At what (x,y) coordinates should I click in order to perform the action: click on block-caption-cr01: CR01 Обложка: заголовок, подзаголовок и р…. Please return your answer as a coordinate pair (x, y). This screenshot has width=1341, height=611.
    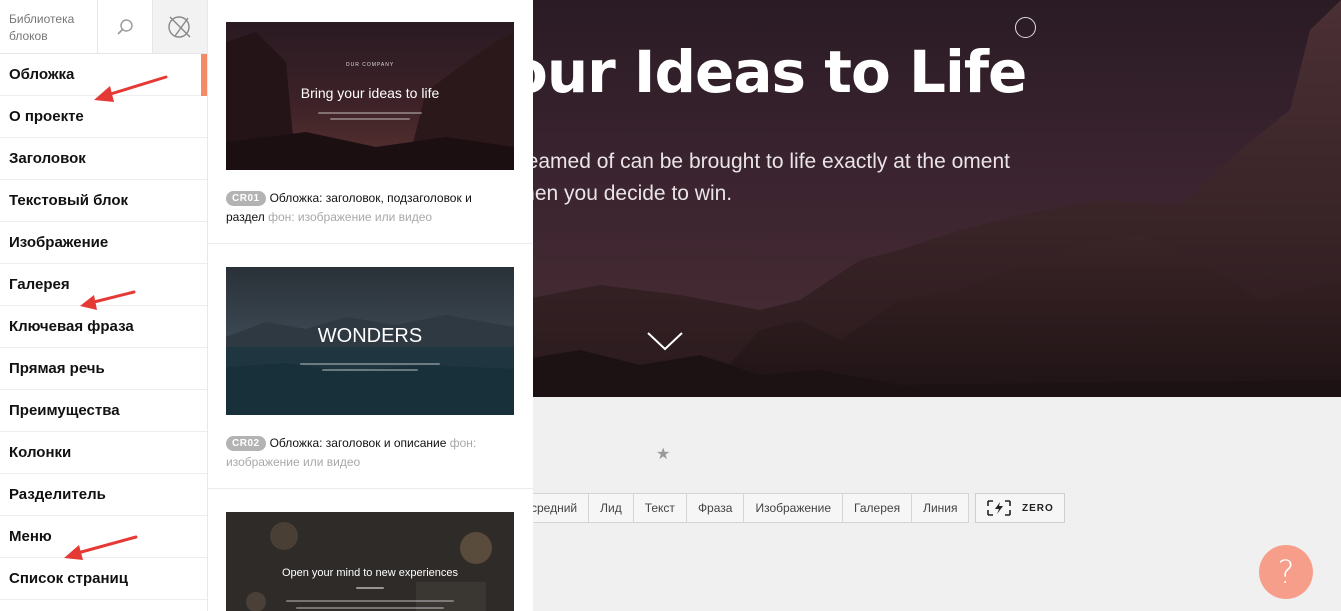
    Looking at the image, I should click on (361, 208).